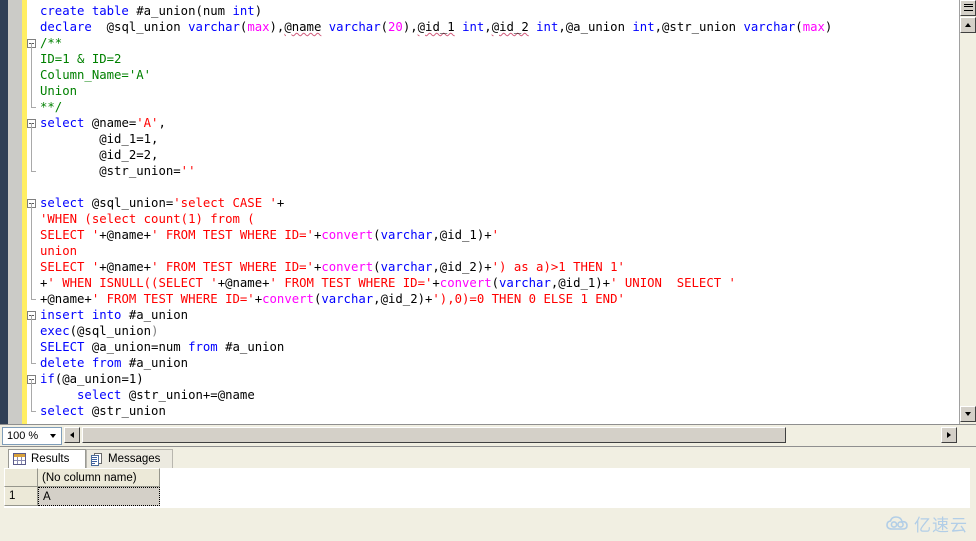 The image size is (976, 541). What do you see at coordinates (118, 171) in the screenshot?
I see `code-line-text: @str_union=''` at bounding box center [118, 171].